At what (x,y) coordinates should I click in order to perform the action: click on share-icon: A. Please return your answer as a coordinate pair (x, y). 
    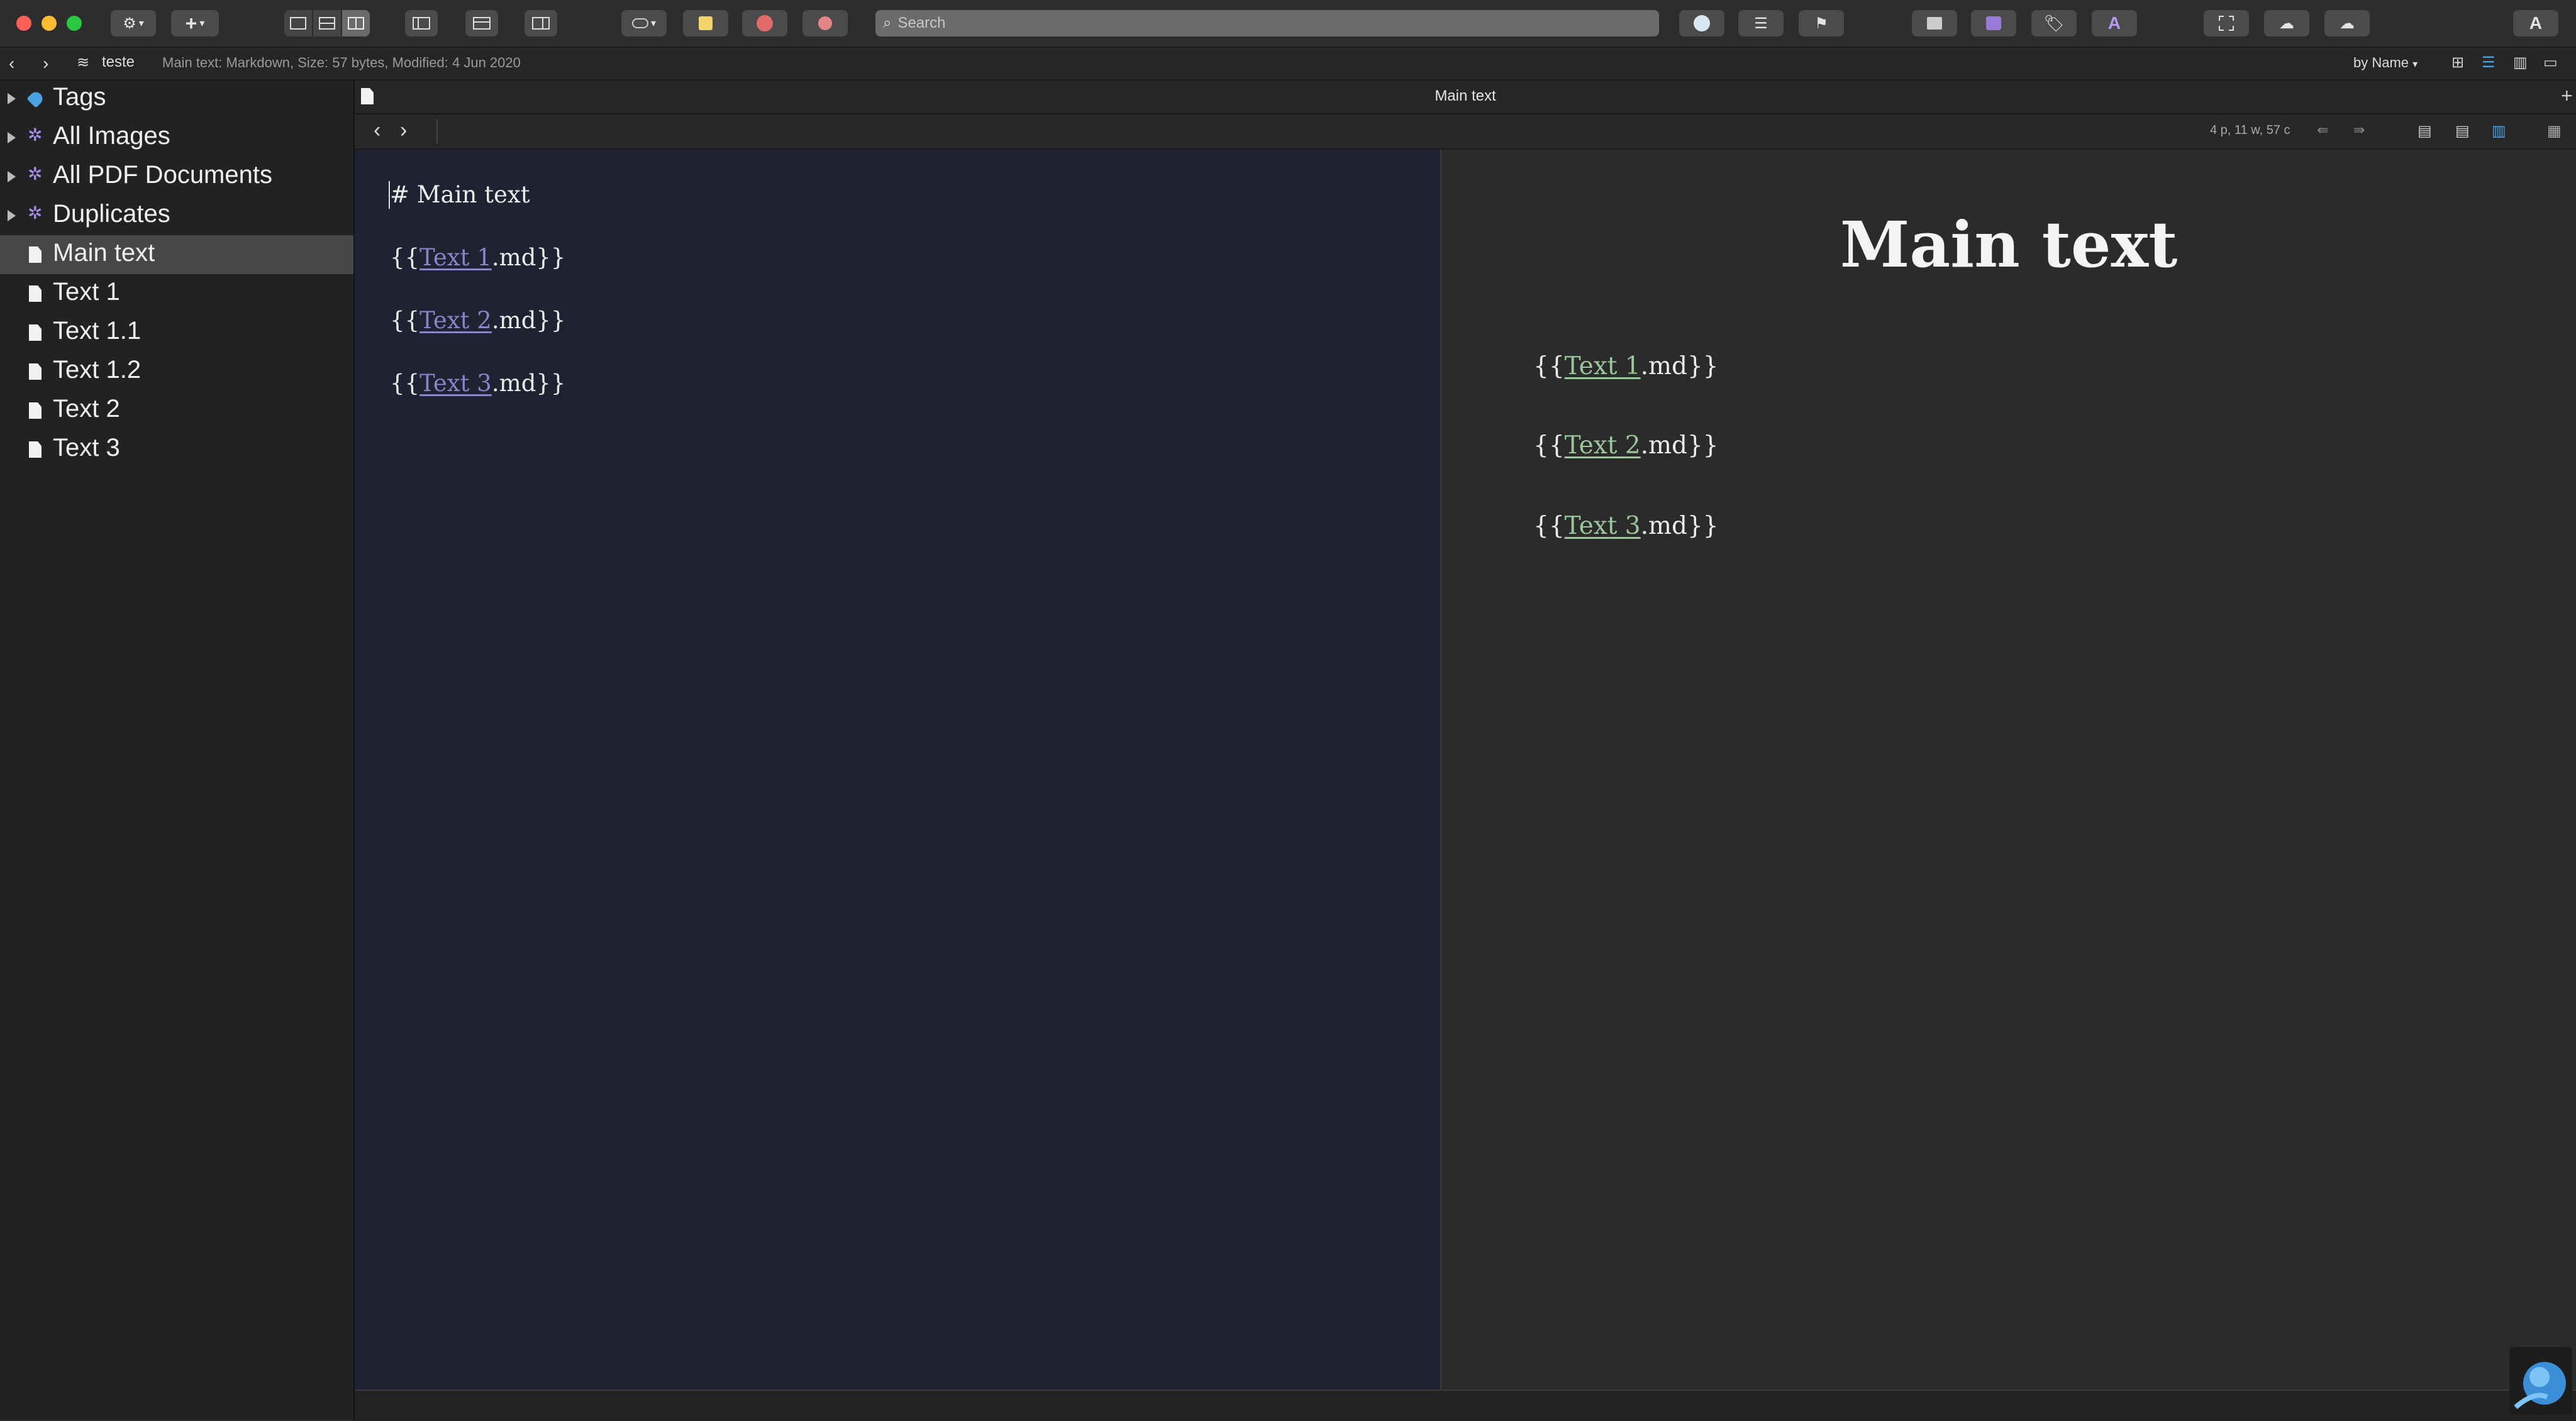
    Looking at the image, I should click on (2536, 23).